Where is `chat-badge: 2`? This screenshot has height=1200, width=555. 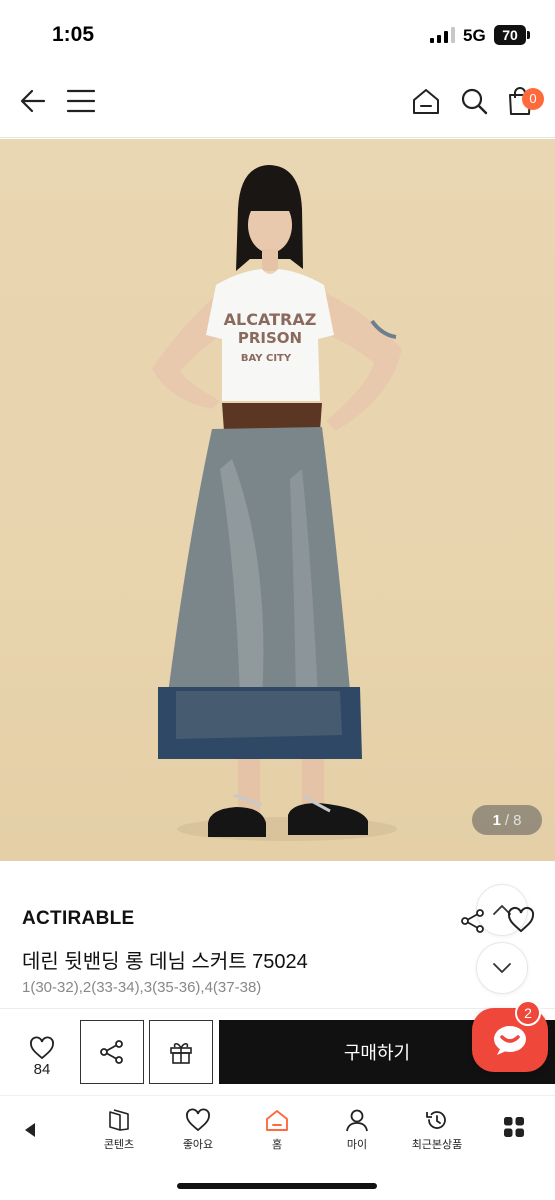 chat-badge: 2 is located at coordinates (528, 1013).